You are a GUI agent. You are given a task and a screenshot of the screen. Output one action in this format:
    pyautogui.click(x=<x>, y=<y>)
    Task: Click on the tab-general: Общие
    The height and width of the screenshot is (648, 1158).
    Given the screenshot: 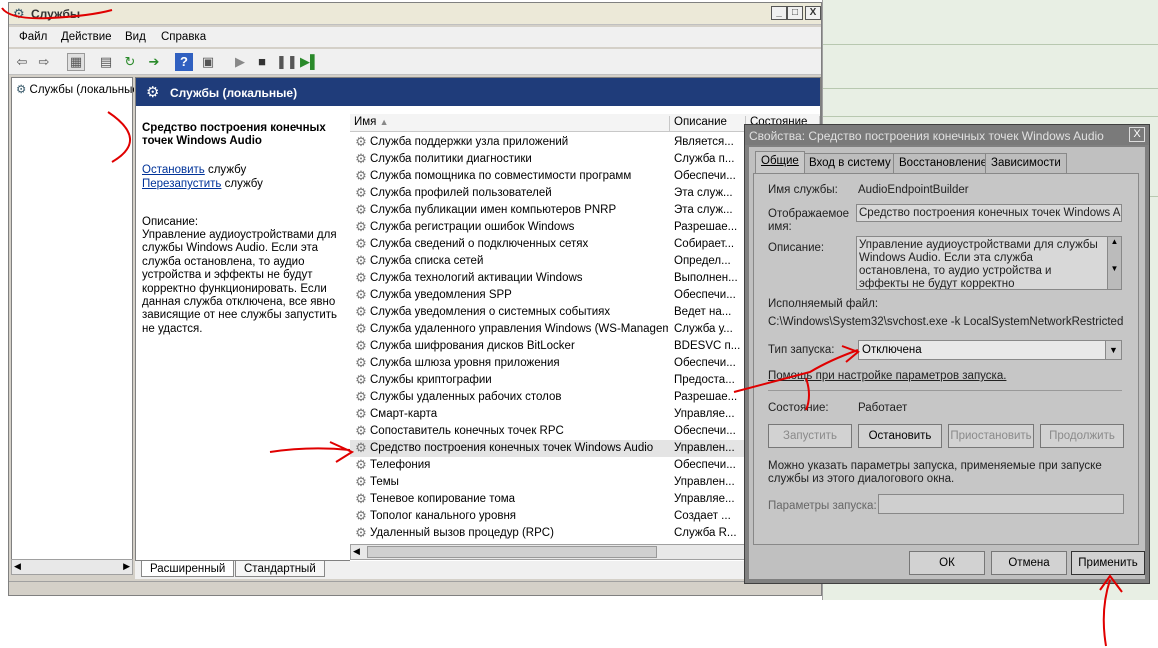 What is the action you would take?
    pyautogui.click(x=780, y=162)
    